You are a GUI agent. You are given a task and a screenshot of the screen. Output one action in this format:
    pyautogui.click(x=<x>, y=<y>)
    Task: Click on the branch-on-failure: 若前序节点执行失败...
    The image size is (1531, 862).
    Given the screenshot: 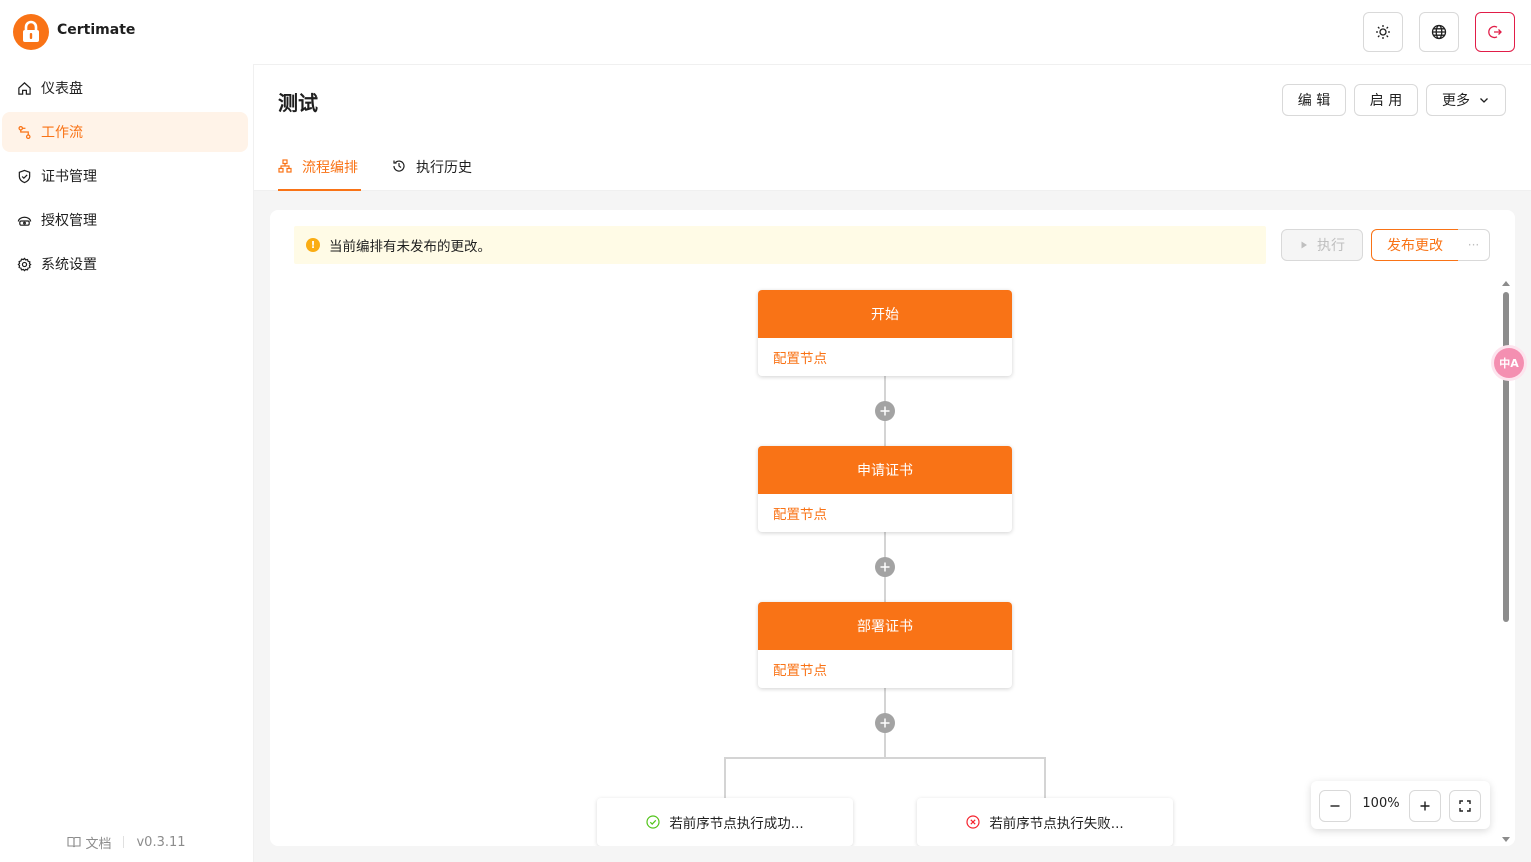 What is the action you would take?
    pyautogui.click(x=1045, y=822)
    